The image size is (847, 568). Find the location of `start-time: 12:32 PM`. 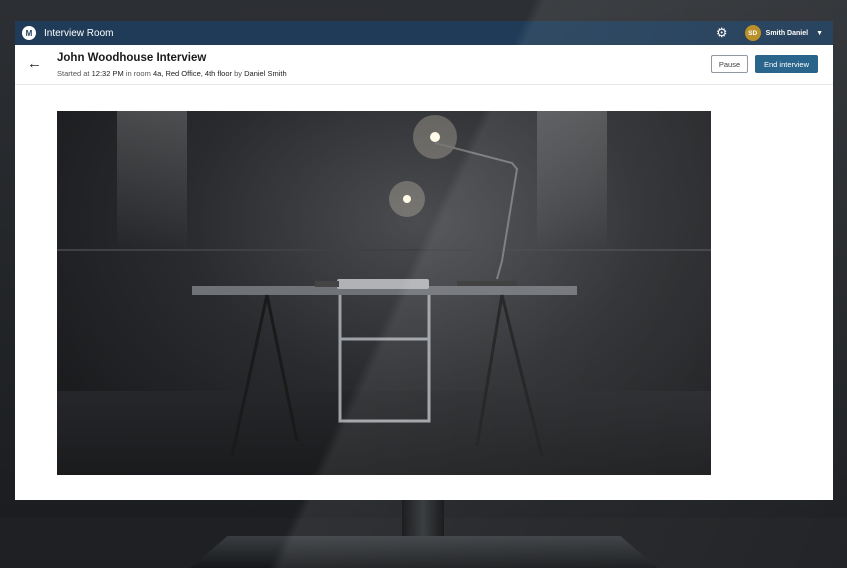

start-time: 12:32 PM is located at coordinates (107, 73).